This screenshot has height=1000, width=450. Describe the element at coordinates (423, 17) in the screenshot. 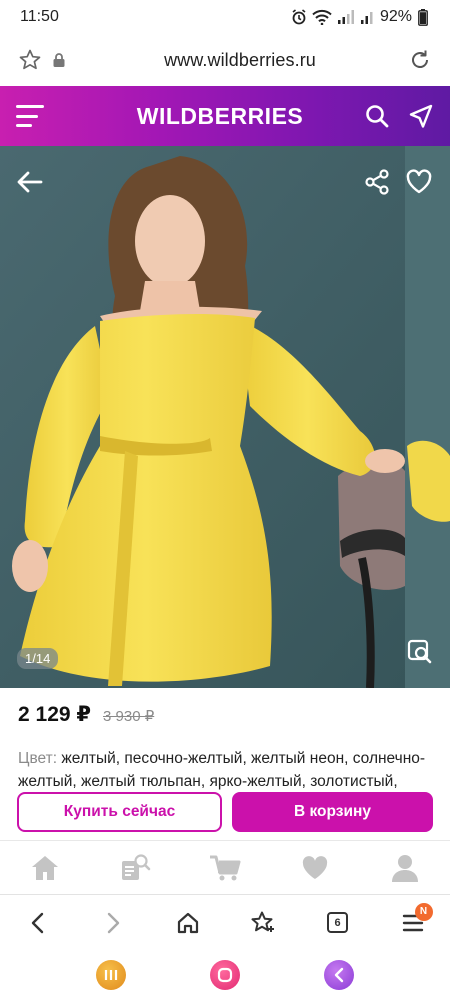

I see `battery-icon` at that location.